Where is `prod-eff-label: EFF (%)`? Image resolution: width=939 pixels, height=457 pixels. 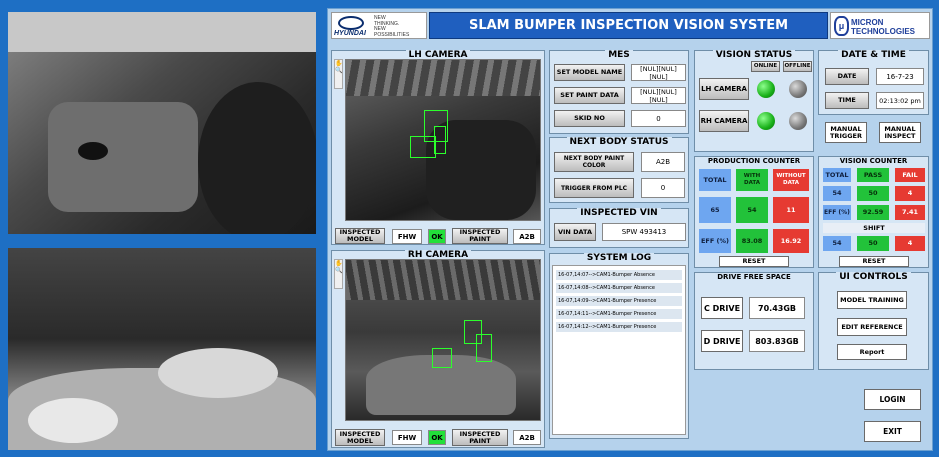 prod-eff-label: EFF (%) is located at coordinates (715, 241).